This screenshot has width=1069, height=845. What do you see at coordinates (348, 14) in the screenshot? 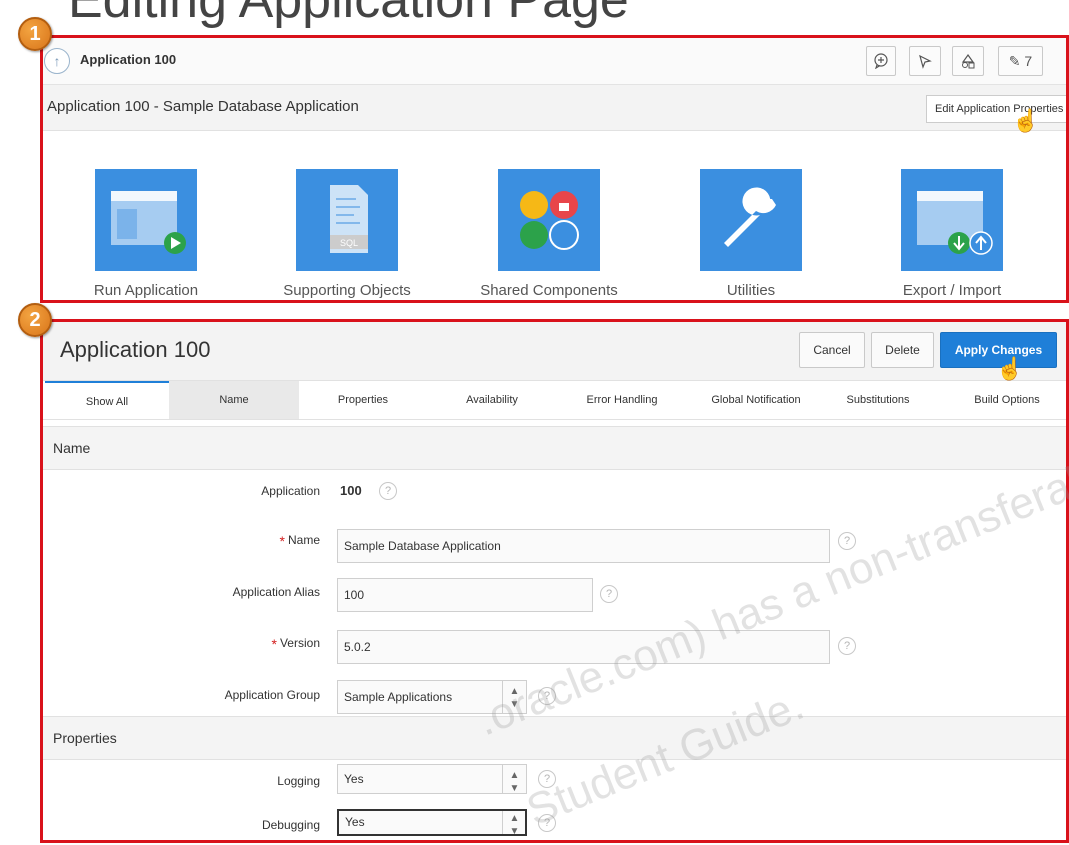
I see `slide-title: Editing Application Page` at bounding box center [348, 14].